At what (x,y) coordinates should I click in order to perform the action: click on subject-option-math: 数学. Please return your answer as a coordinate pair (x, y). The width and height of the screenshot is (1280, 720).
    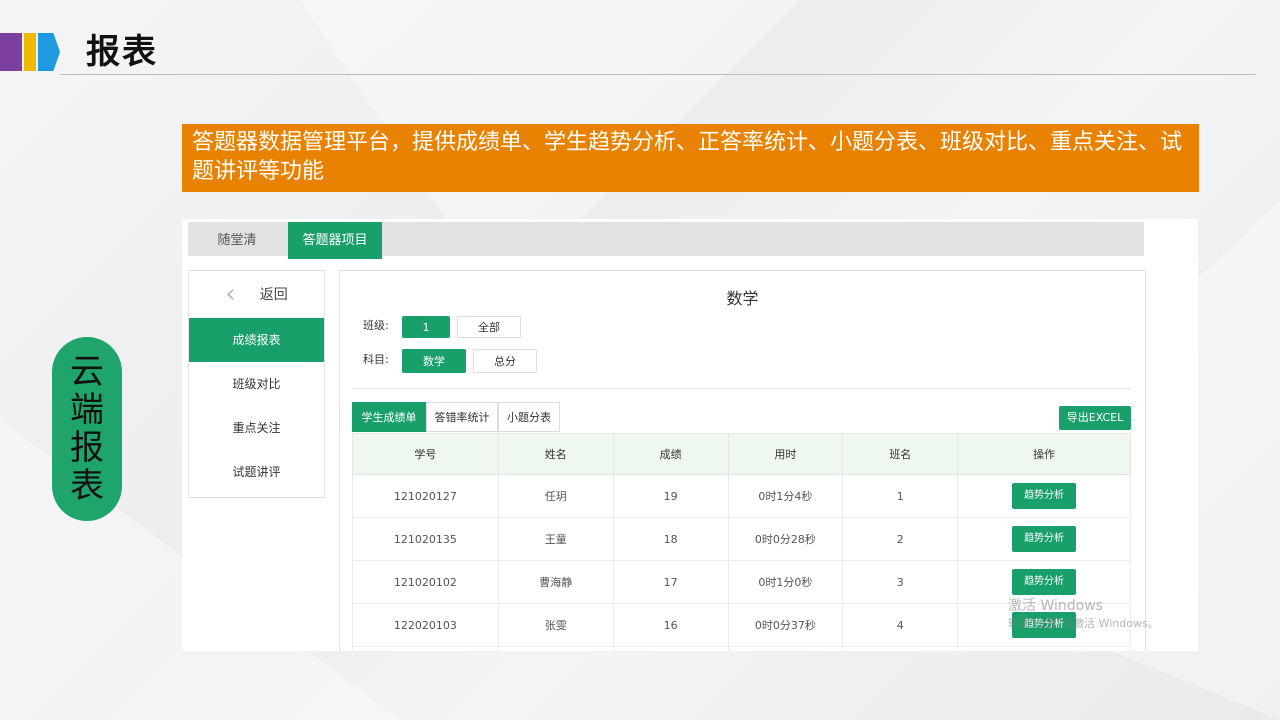
    Looking at the image, I should click on (434, 361).